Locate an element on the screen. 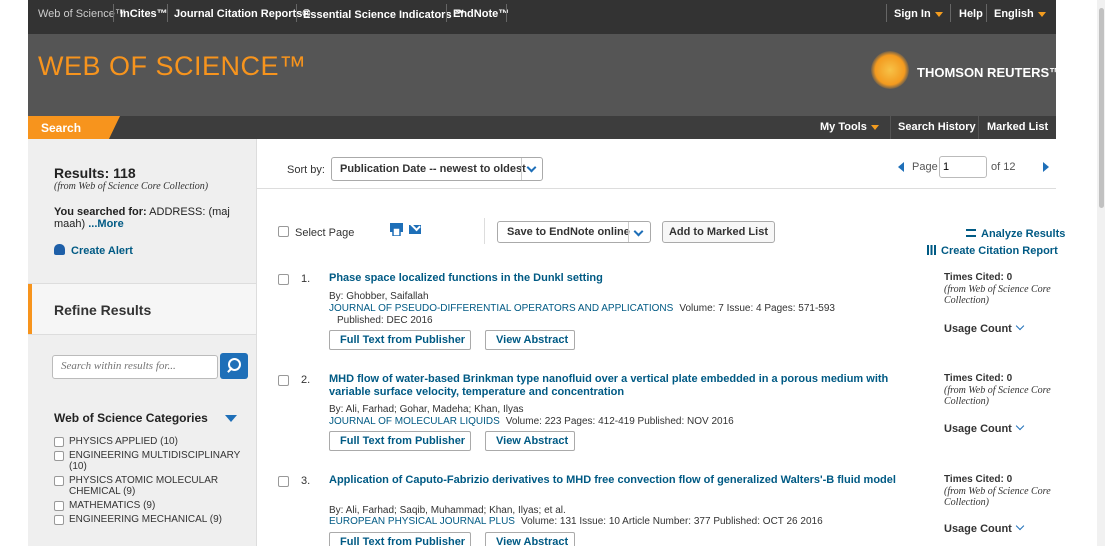  add-to-marked-list-label: Add to Marked List is located at coordinates (718, 232).